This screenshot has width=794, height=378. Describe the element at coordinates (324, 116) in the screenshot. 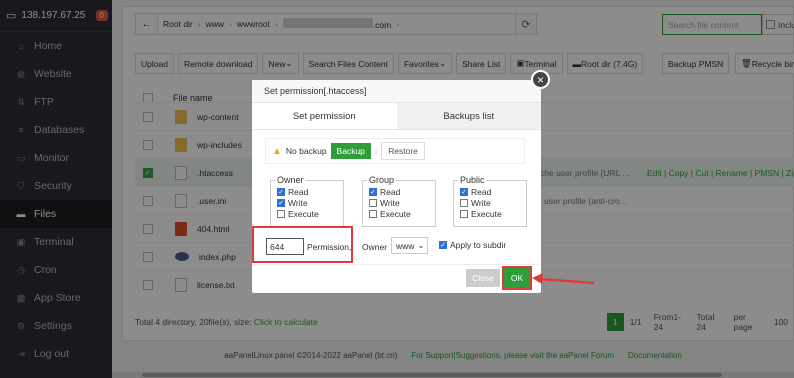

I see `tab-set-permission: Set permission` at that location.